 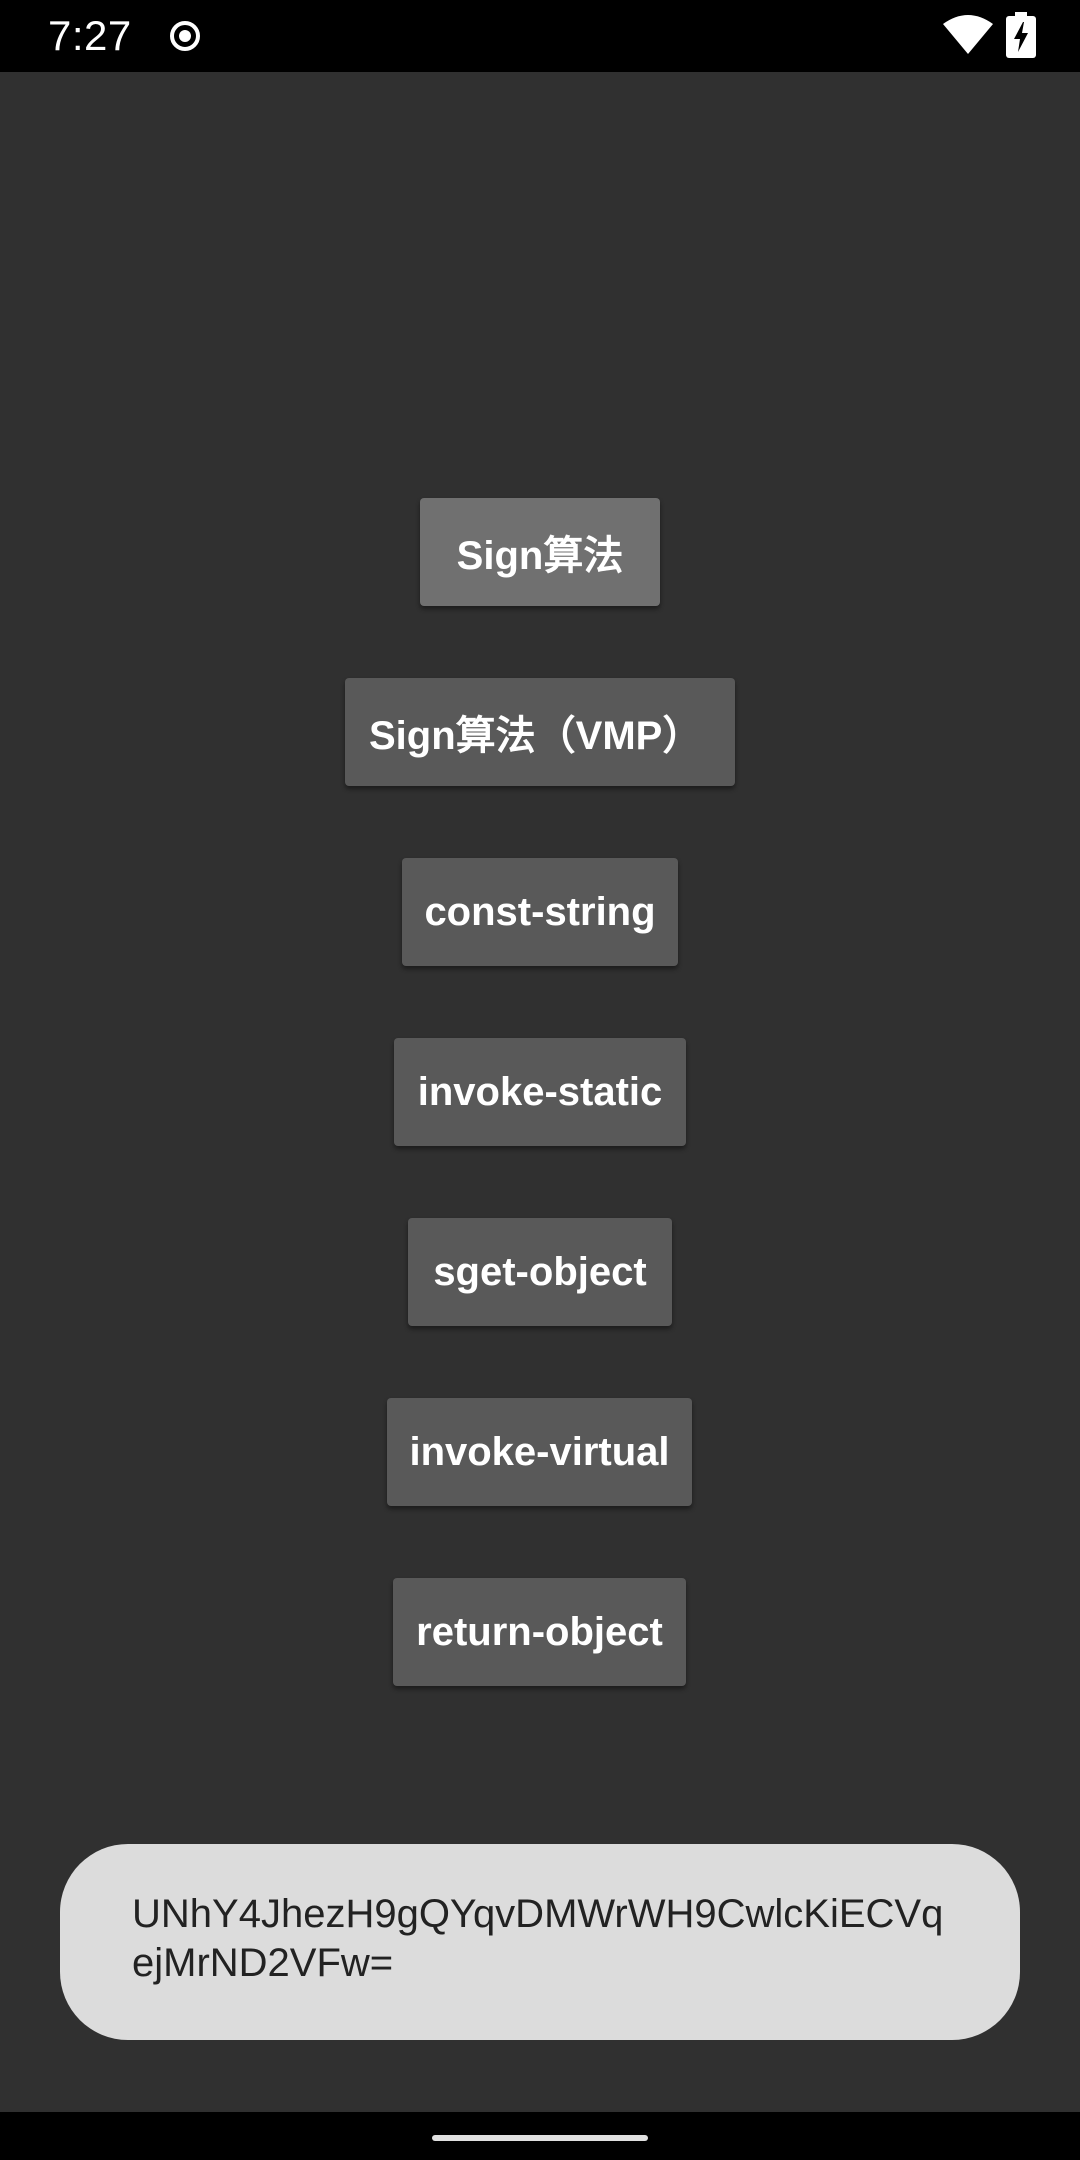 What do you see at coordinates (1021, 35) in the screenshot?
I see `battery-charging-icon` at bounding box center [1021, 35].